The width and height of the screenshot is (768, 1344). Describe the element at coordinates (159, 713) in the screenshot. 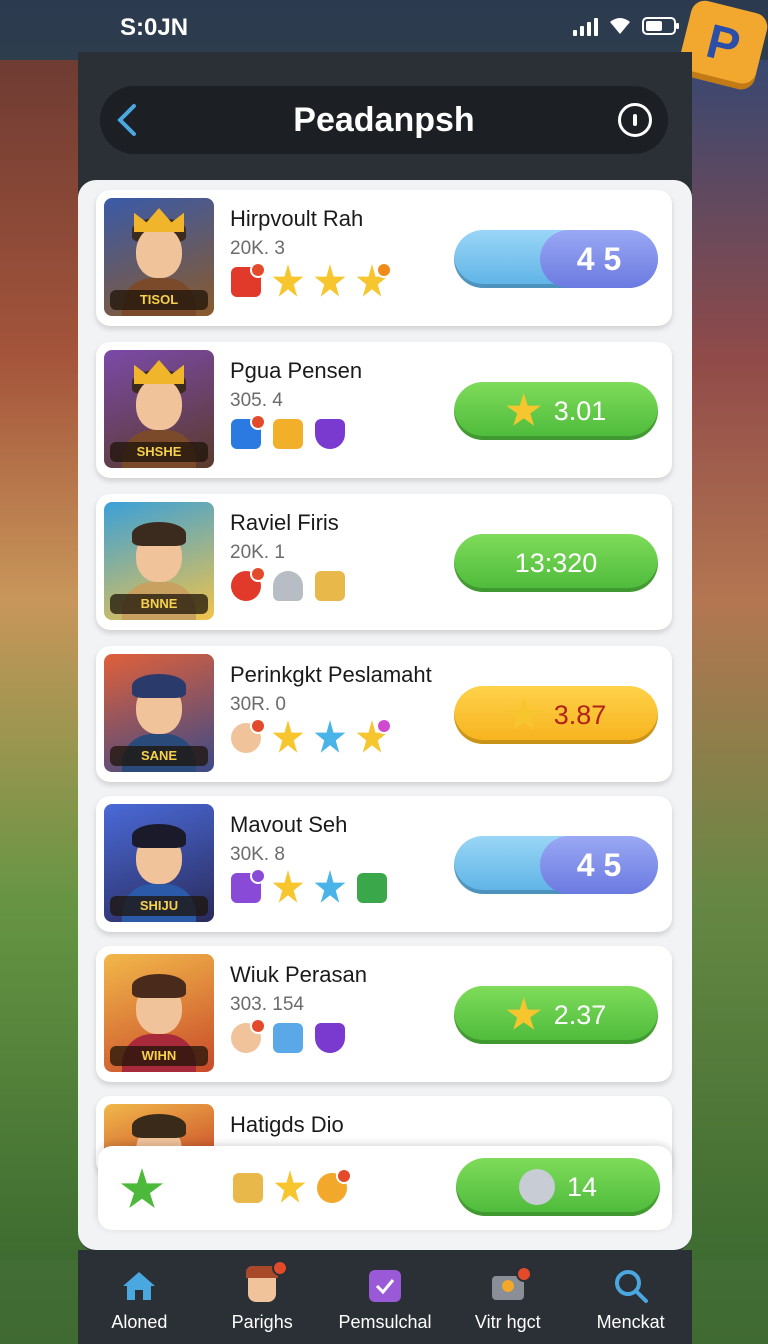

I see `player-avatar: SANE` at that location.